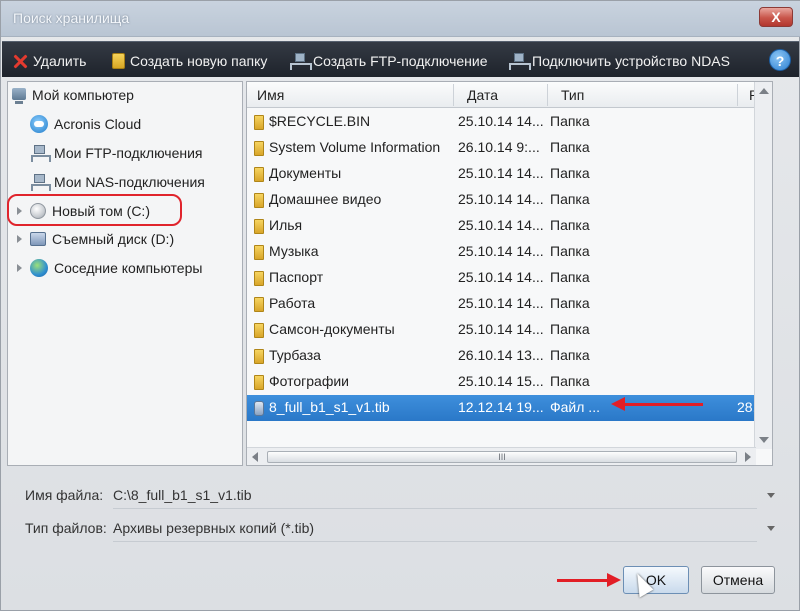 Image resolution: width=800 pixels, height=611 pixels. Describe the element at coordinates (94, 210) in the screenshot. I see `annotation-highlight-oval` at that location.